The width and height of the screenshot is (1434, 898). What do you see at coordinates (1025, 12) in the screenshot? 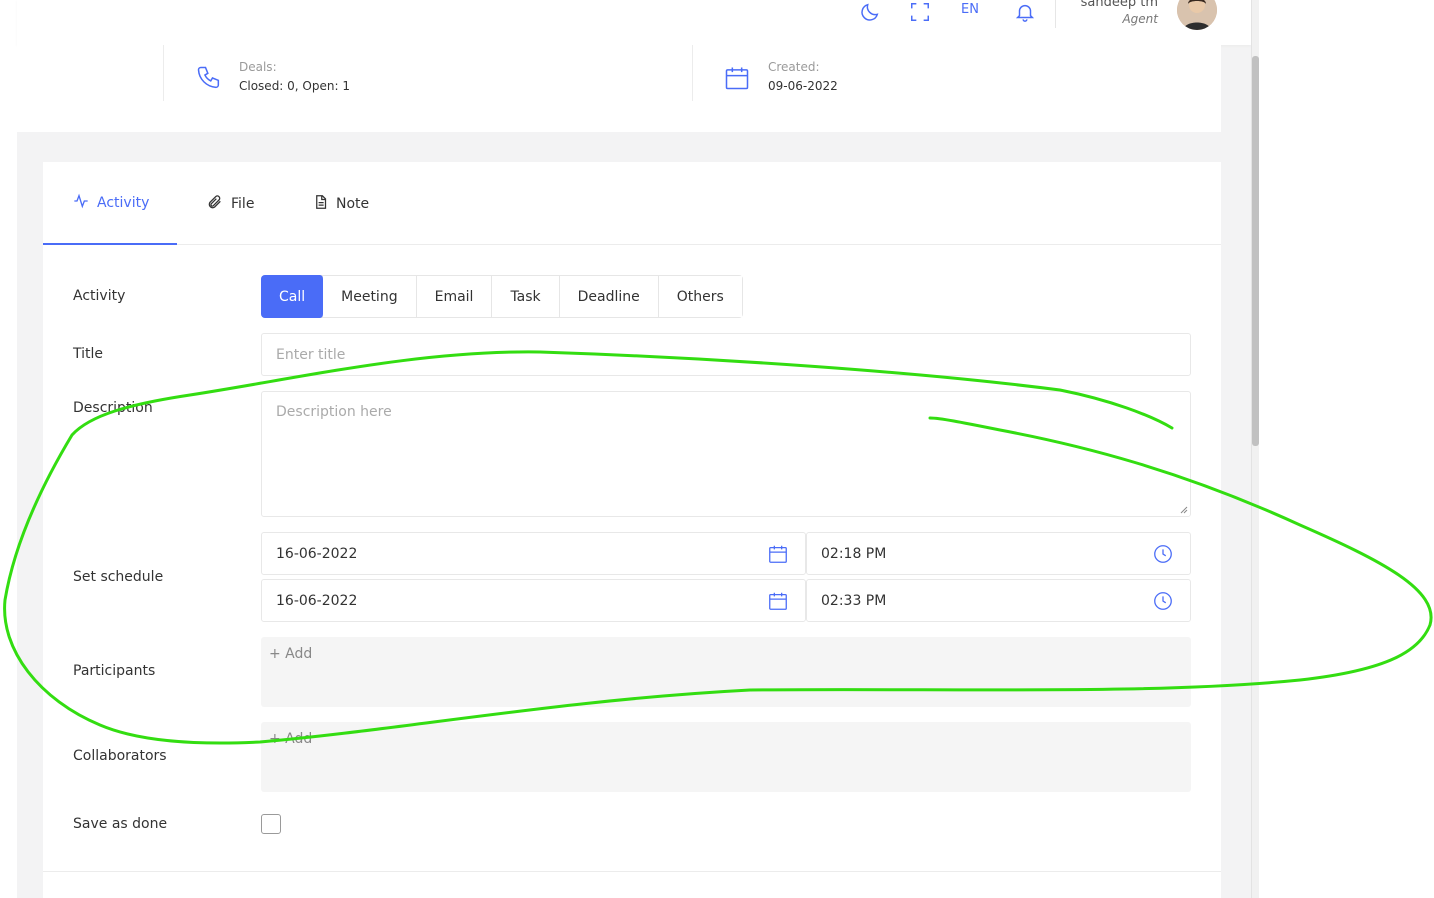
I see `bell-icon` at bounding box center [1025, 12].